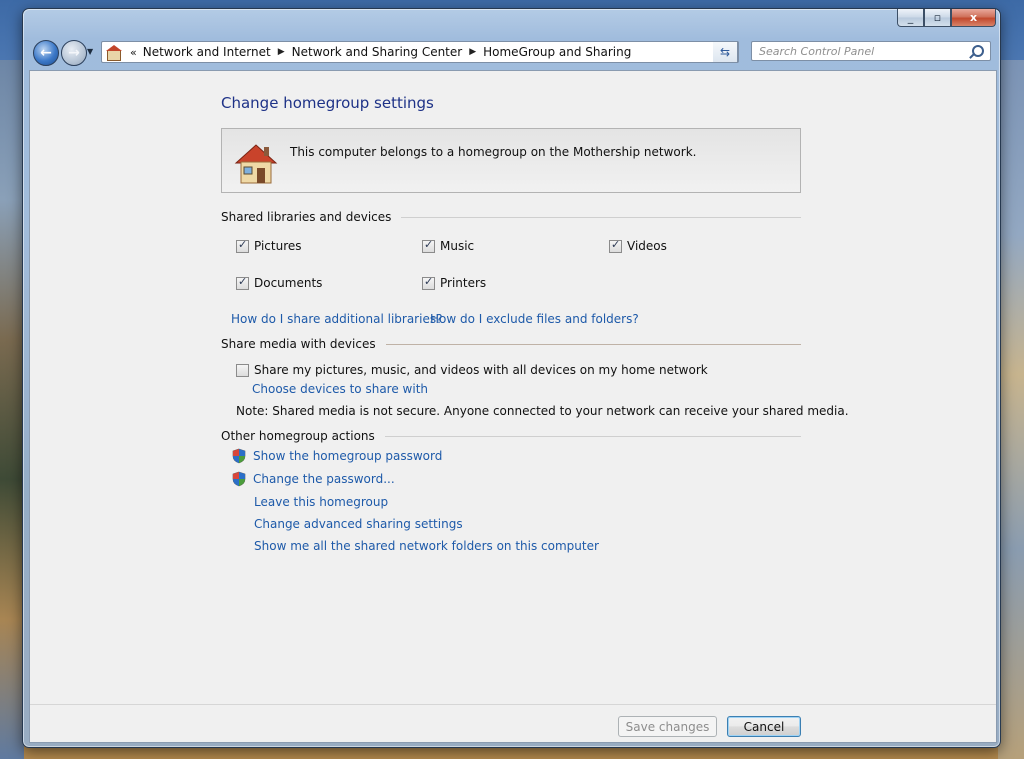 The width and height of the screenshot is (1024, 759). What do you see at coordinates (298, 344) in the screenshot?
I see `share-media-heading-text: Share media with devices` at bounding box center [298, 344].